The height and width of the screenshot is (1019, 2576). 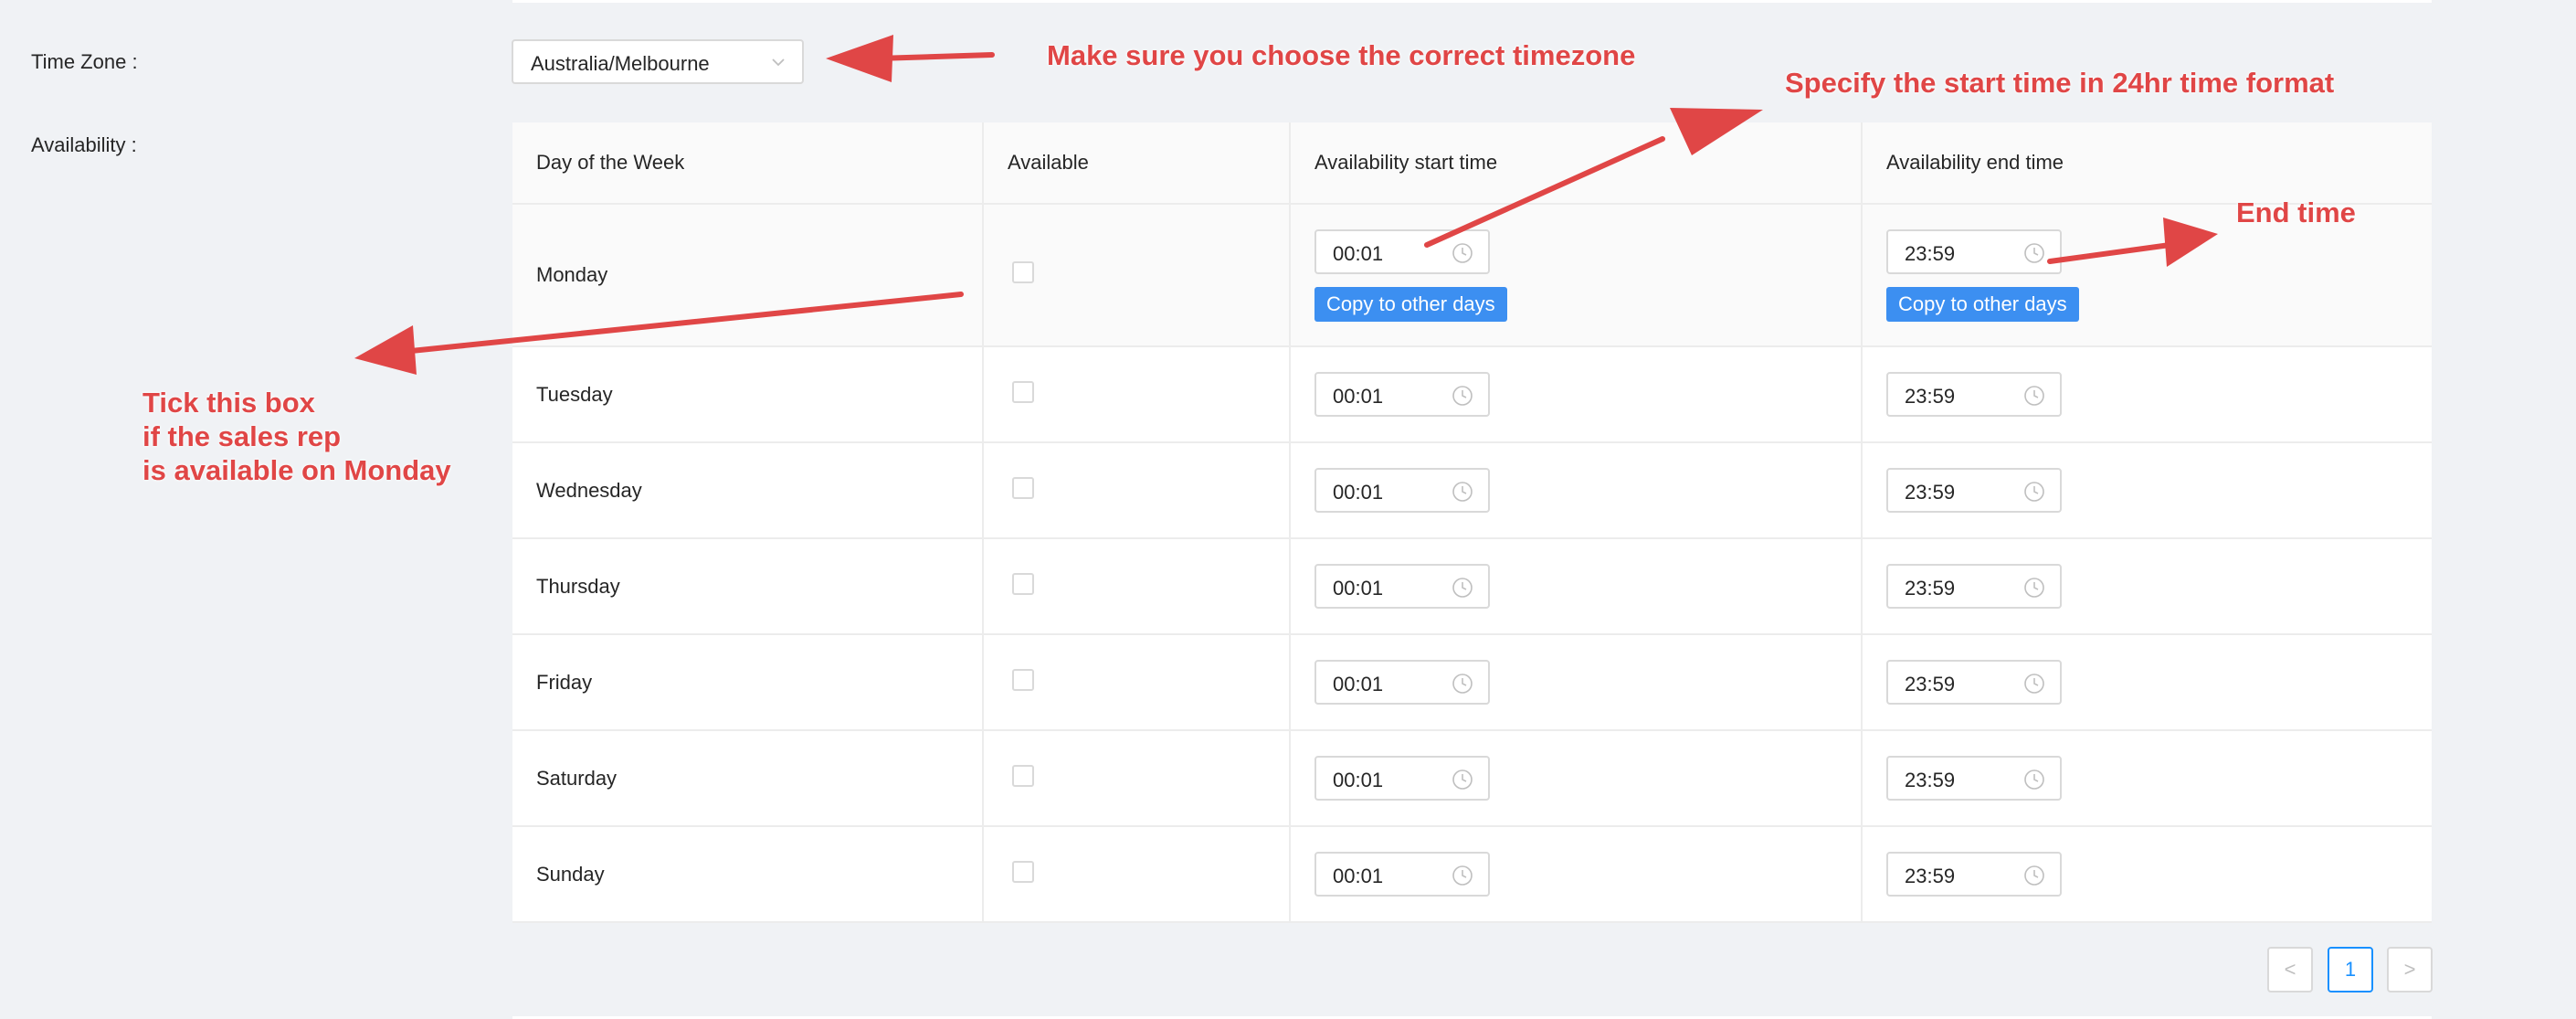 What do you see at coordinates (1576, 163) in the screenshot?
I see `column-header-start-time: Availability start time` at bounding box center [1576, 163].